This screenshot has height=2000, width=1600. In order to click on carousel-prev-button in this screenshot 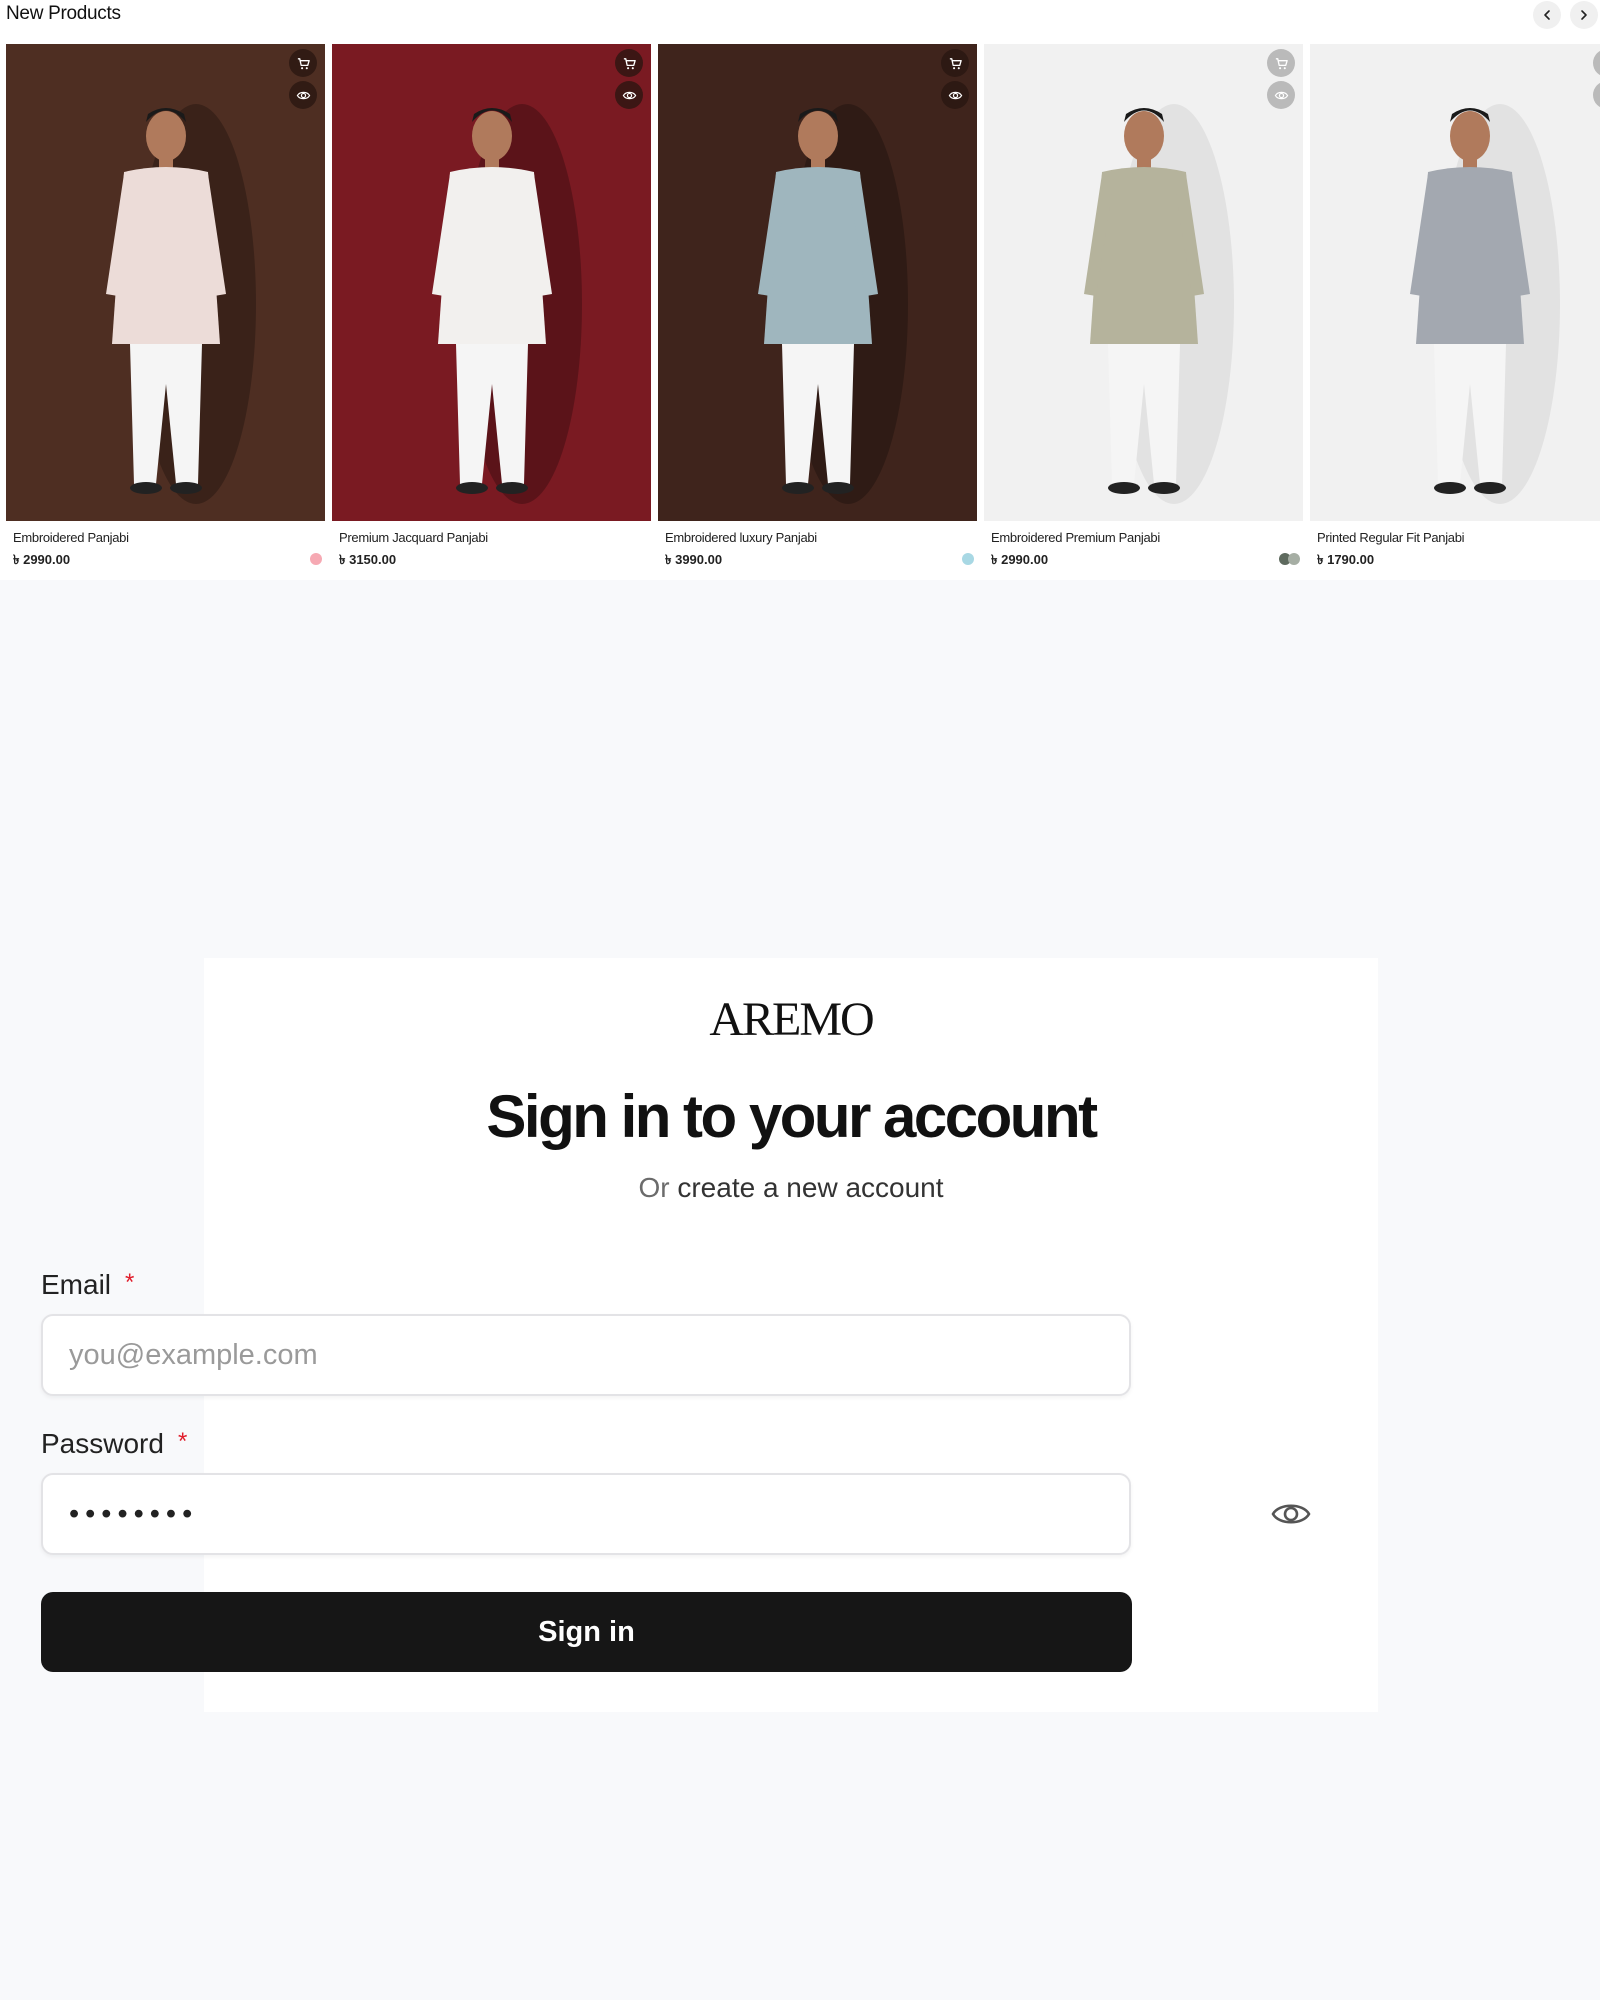, I will do `click(1547, 15)`.